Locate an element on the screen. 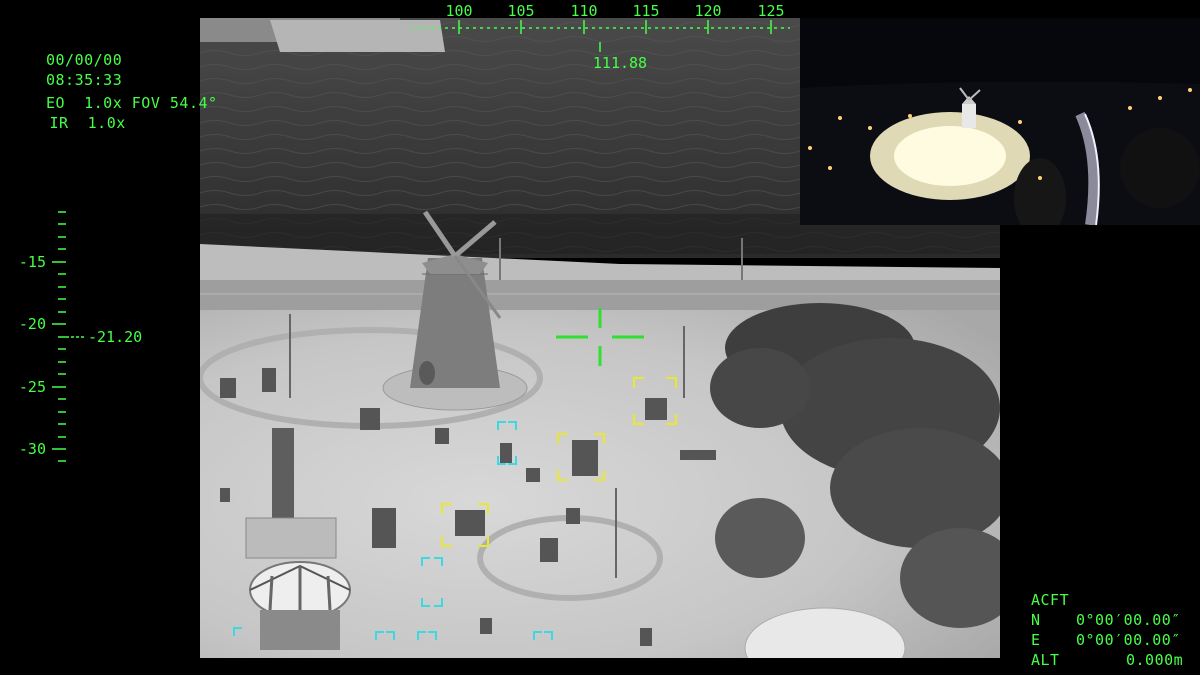 The image size is (1200, 675). heading-tick-label: 105 is located at coordinates (520, 11).